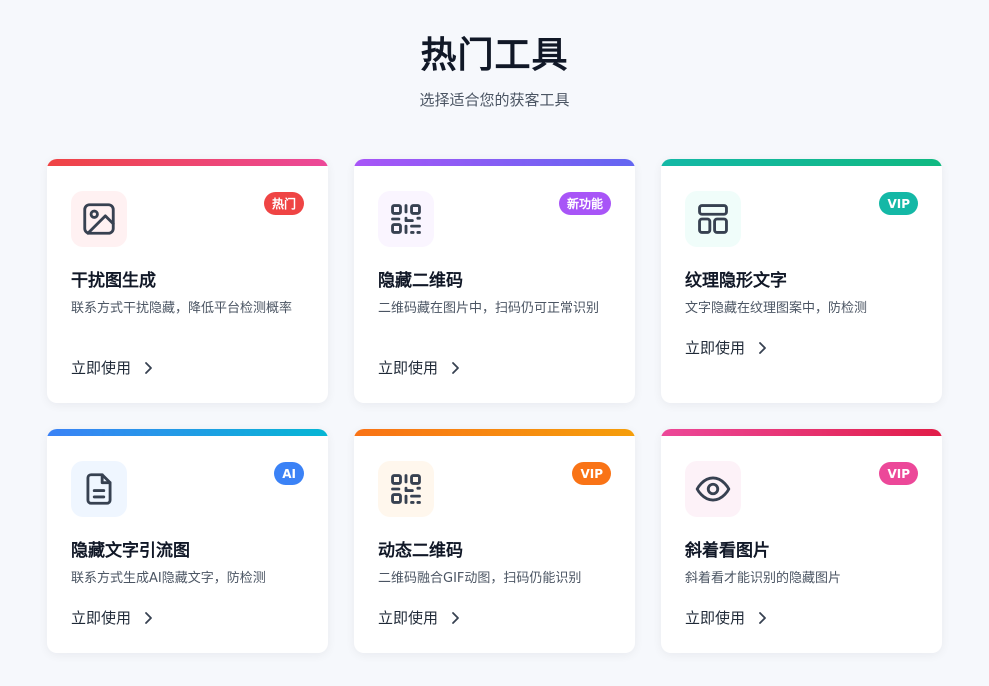  I want to click on status-badge: 热门, so click(283, 203).